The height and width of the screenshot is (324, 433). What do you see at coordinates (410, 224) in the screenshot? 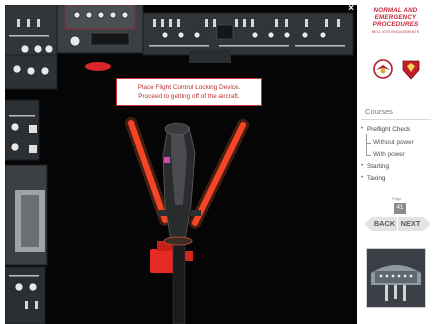
I see `next-button: NEXT` at bounding box center [410, 224].